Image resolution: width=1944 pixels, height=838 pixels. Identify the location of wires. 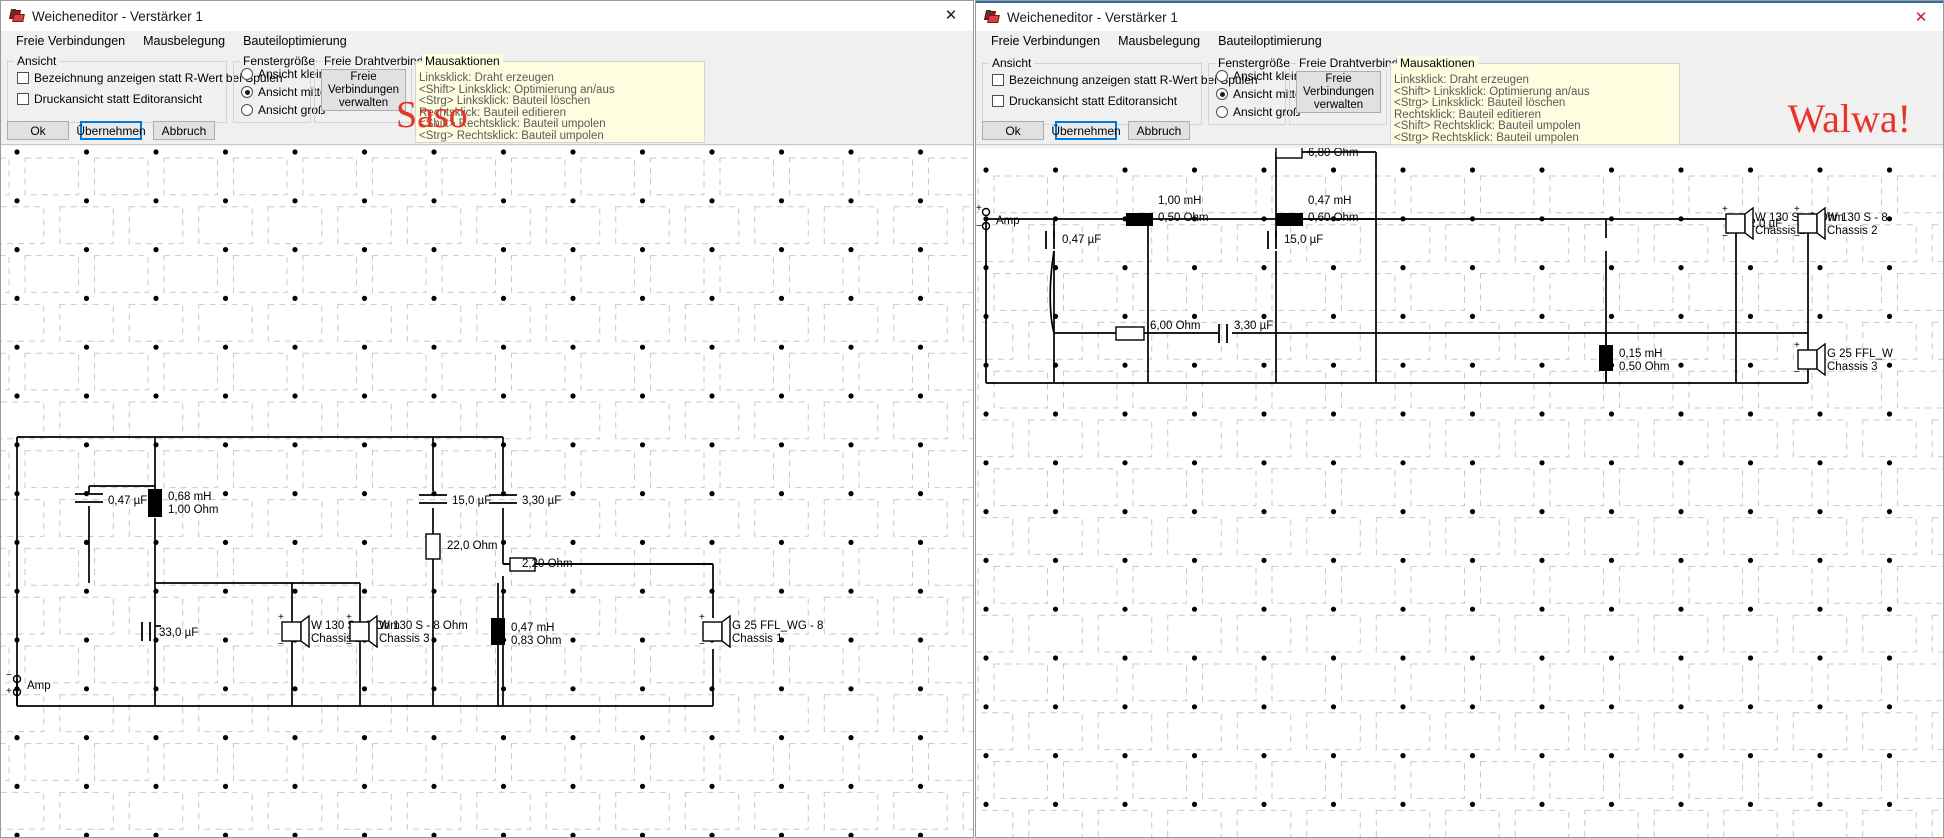
(365, 571).